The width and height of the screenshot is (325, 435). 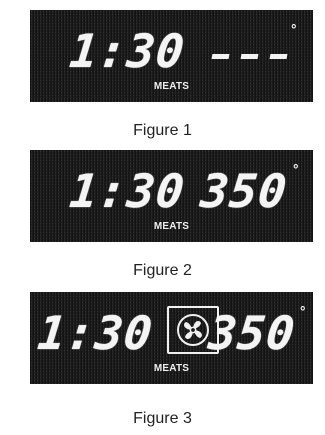 I want to click on fan-graphic, so click(x=193, y=330).